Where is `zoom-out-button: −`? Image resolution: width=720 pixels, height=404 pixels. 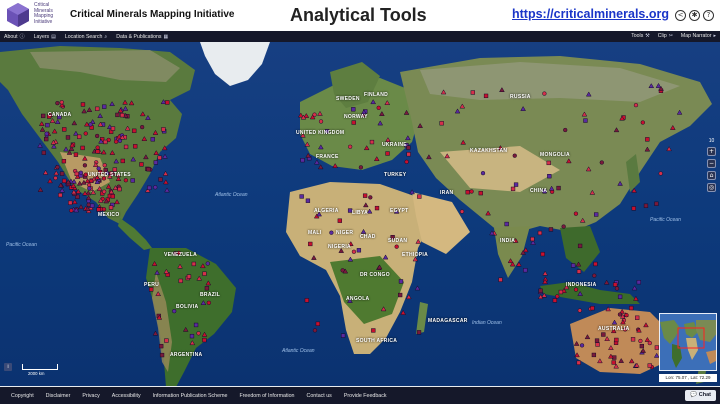 zoom-out-button: − is located at coordinates (711, 163).